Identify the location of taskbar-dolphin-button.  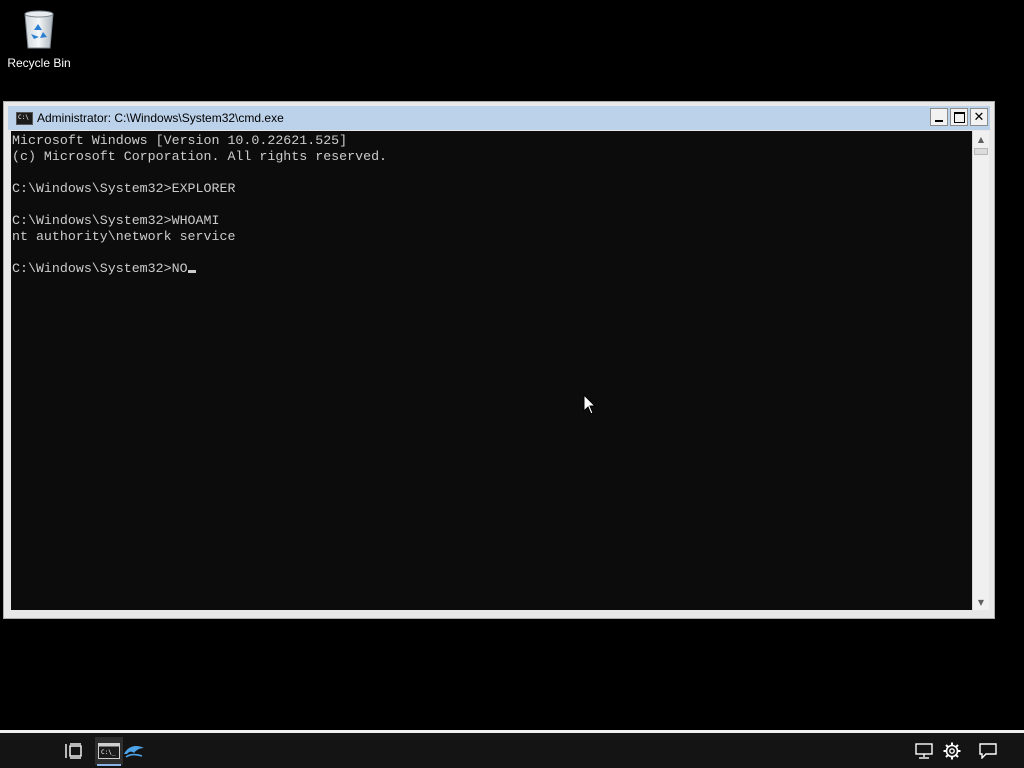
(134, 751).